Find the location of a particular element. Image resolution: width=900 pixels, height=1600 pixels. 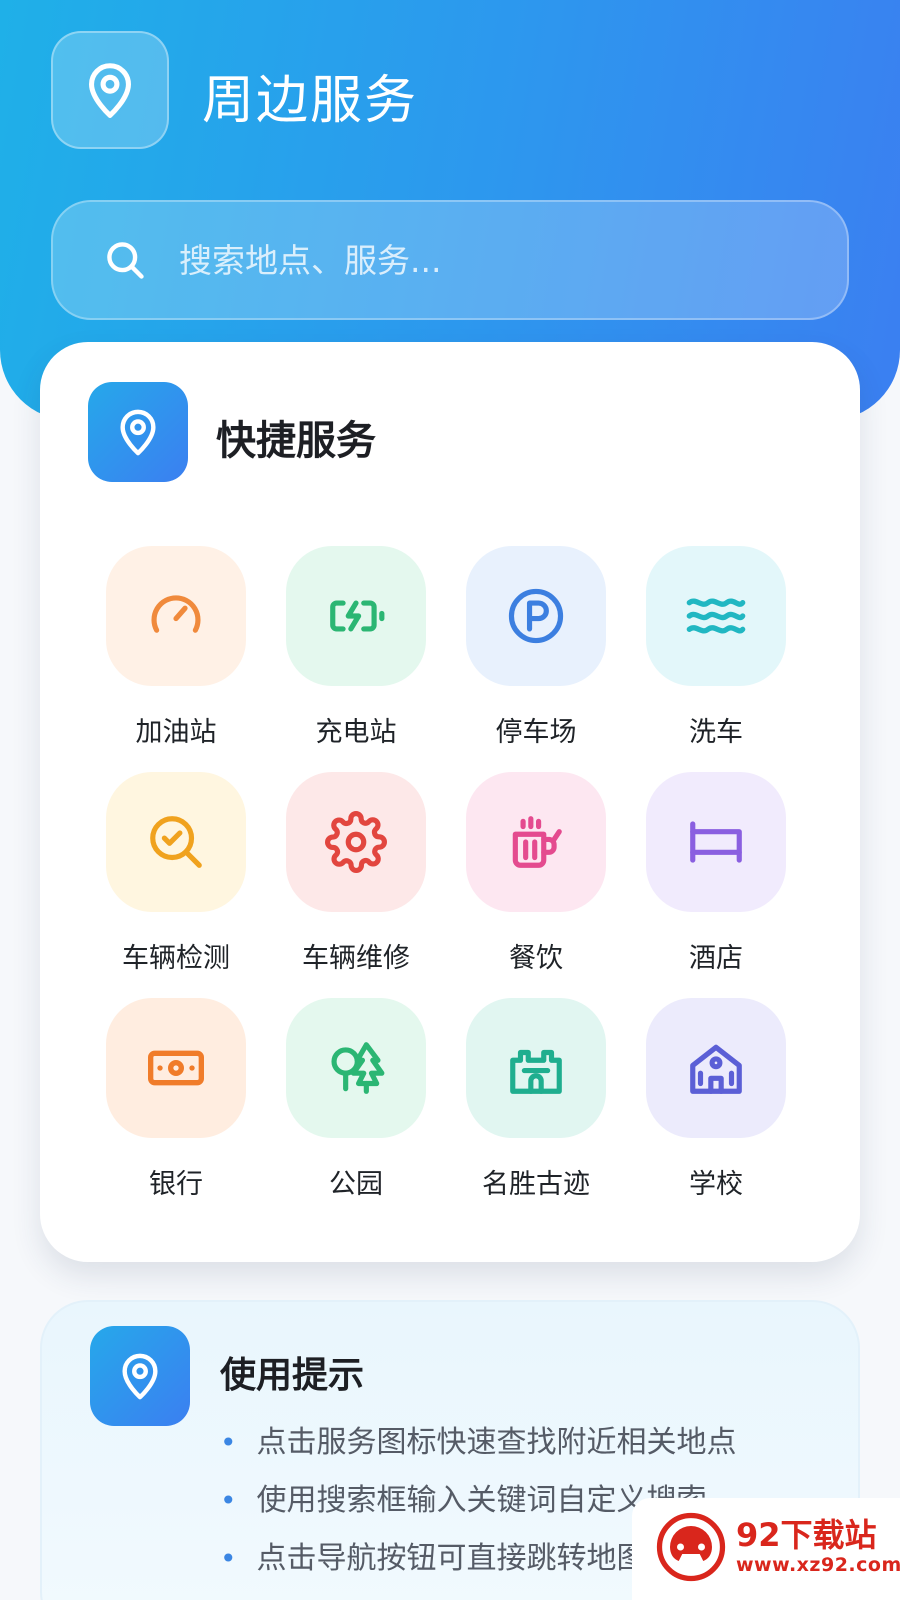

service-bank: 银行 is located at coordinates (176, 1099).